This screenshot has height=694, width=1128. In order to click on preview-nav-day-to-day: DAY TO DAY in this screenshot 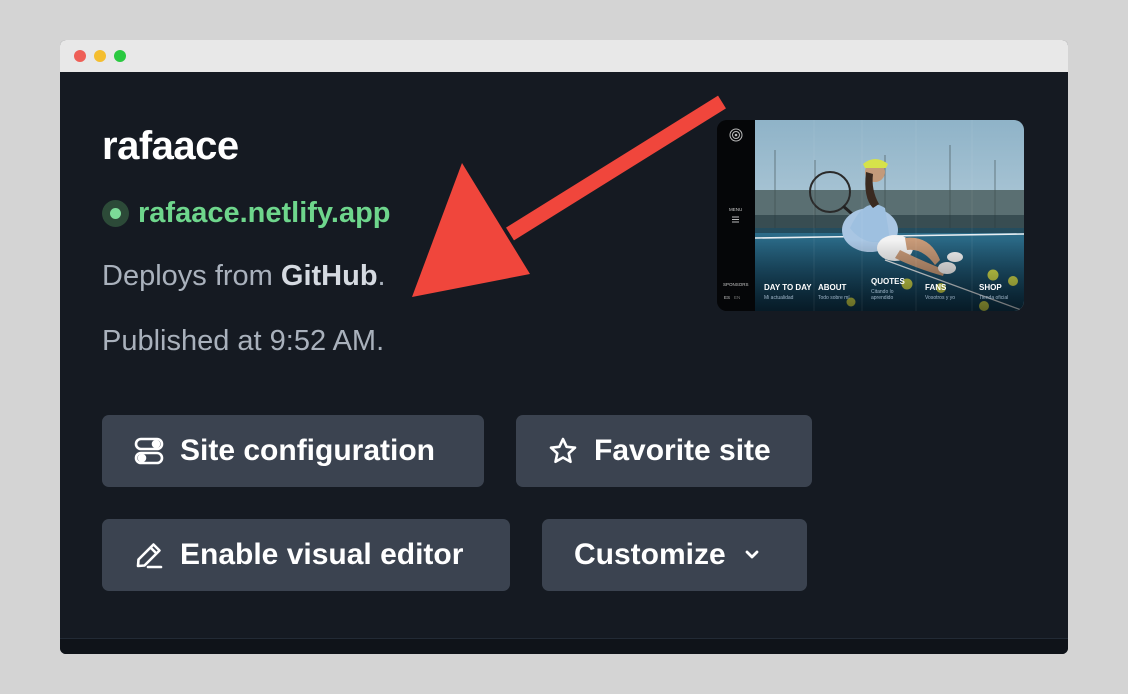, I will do `click(788, 287)`.